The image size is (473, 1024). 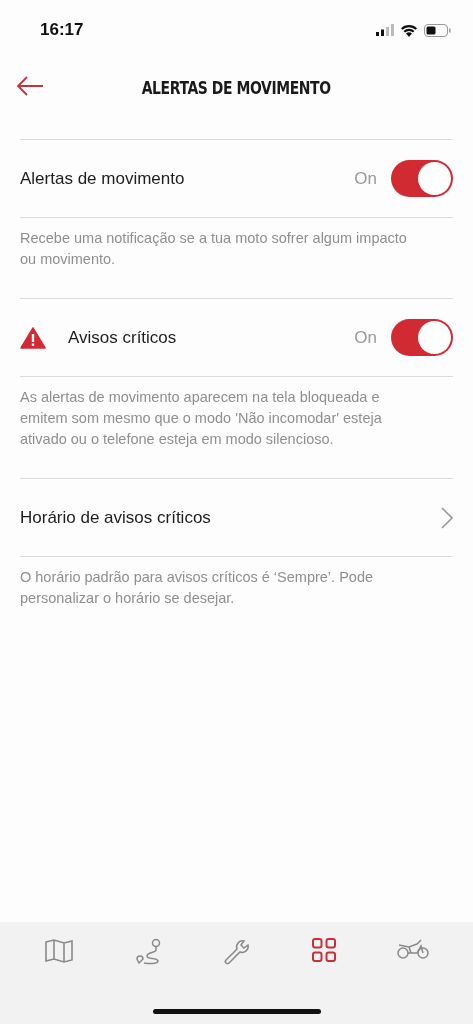 What do you see at coordinates (62, 30) in the screenshot?
I see `status-time: 16:17` at bounding box center [62, 30].